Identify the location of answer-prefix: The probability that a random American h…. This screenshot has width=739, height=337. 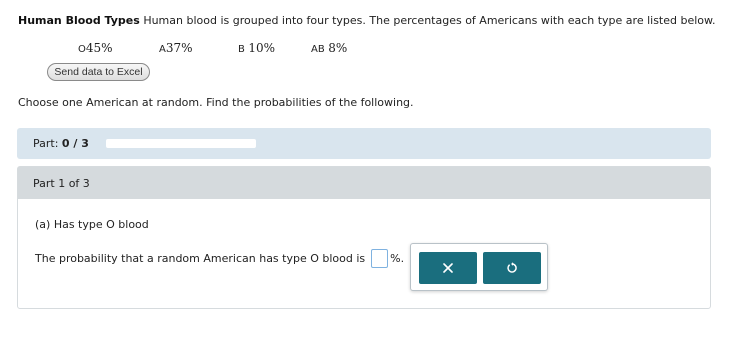
(200, 258).